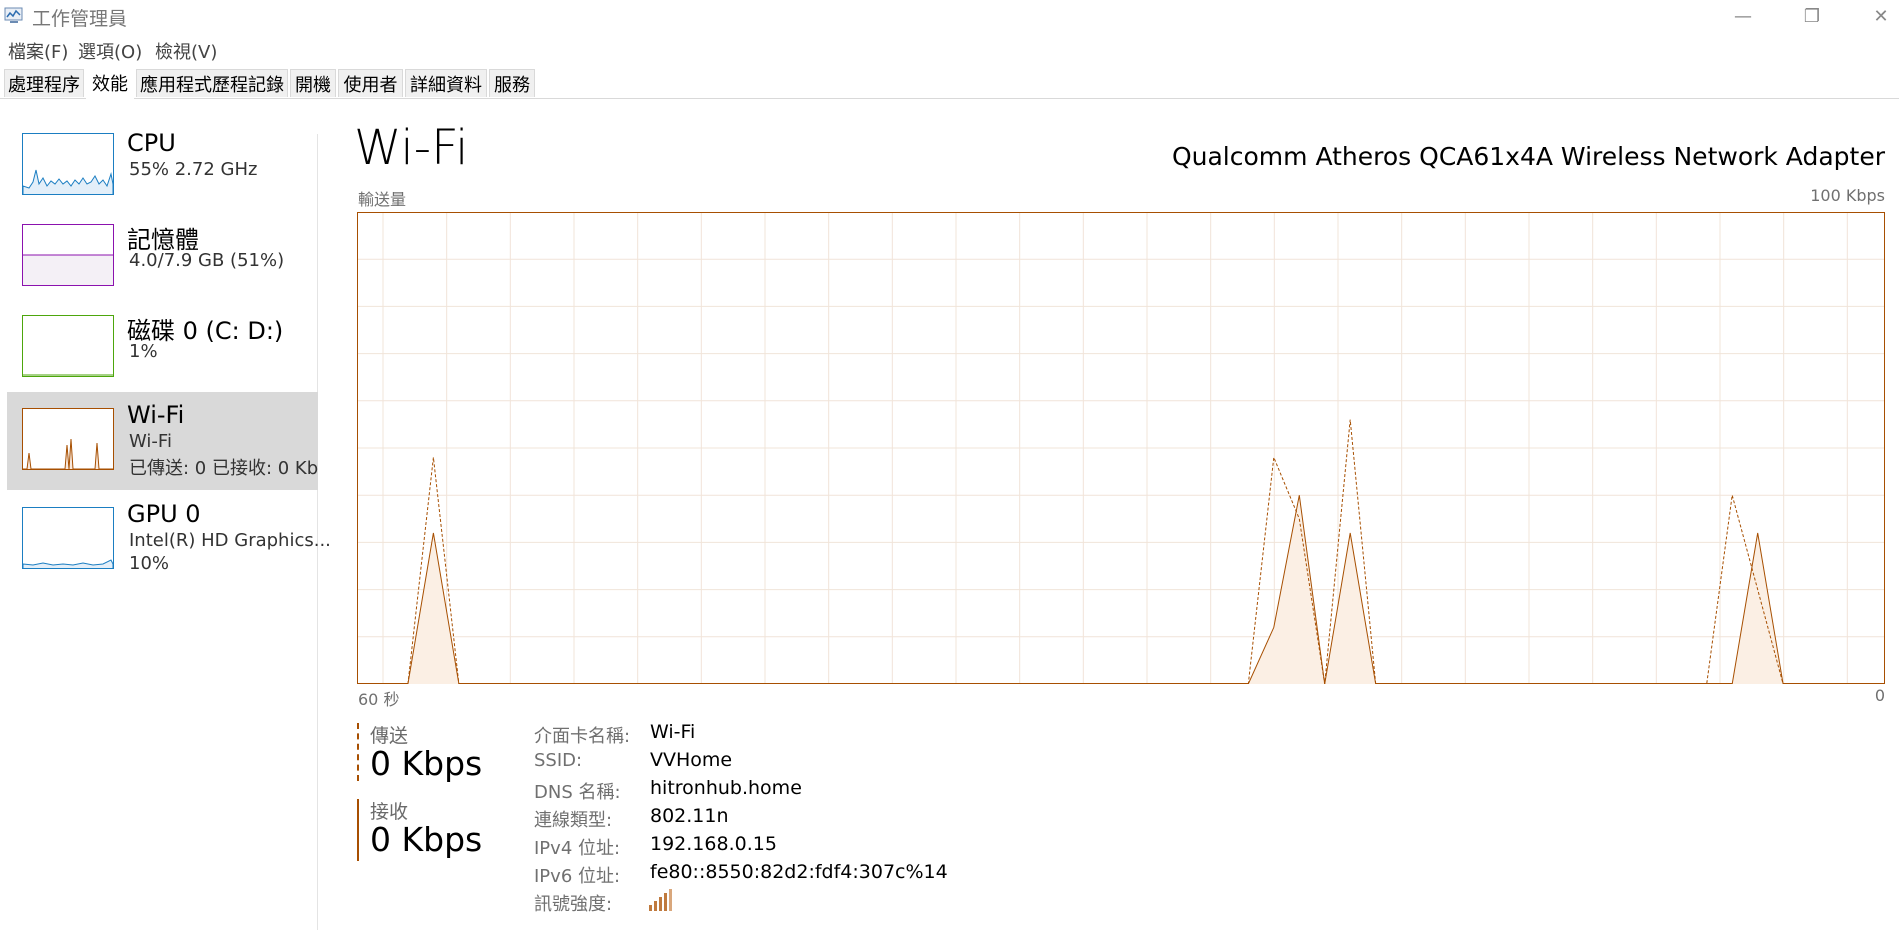  I want to click on task-manager-app-icon, so click(14, 15).